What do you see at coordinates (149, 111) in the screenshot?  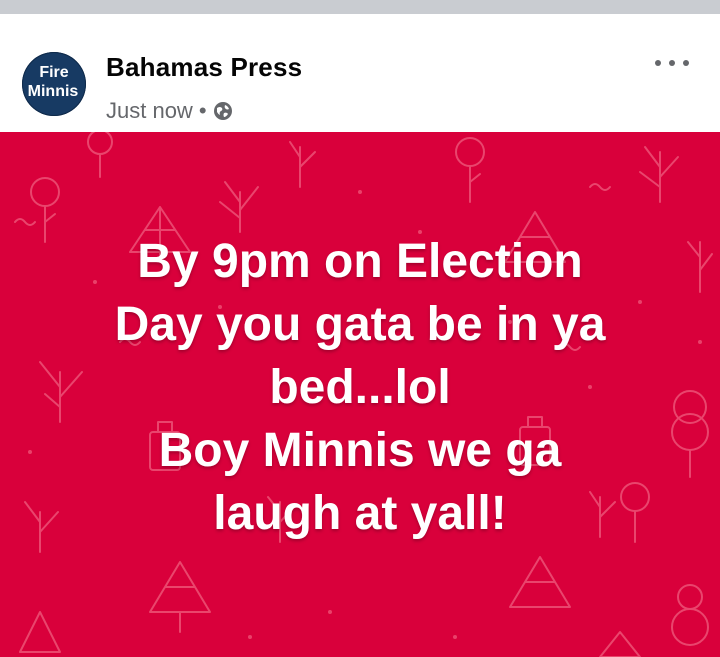 I see `post-timestamp: Just now` at bounding box center [149, 111].